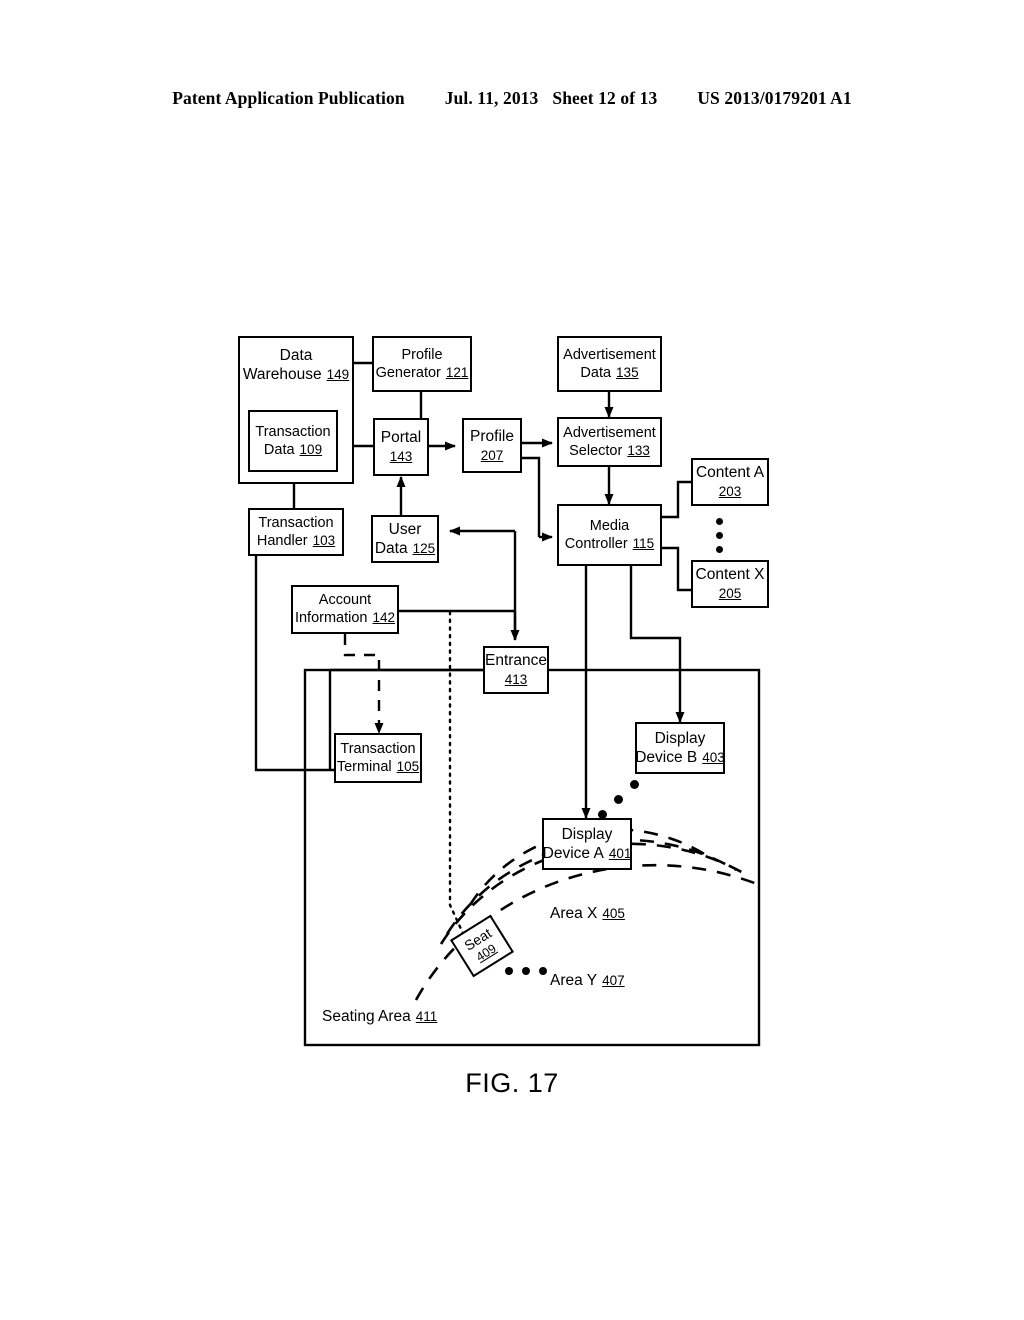 The width and height of the screenshot is (1024, 1320). Describe the element at coordinates (401, 456) in the screenshot. I see `node-portal-ref: 143` at that location.